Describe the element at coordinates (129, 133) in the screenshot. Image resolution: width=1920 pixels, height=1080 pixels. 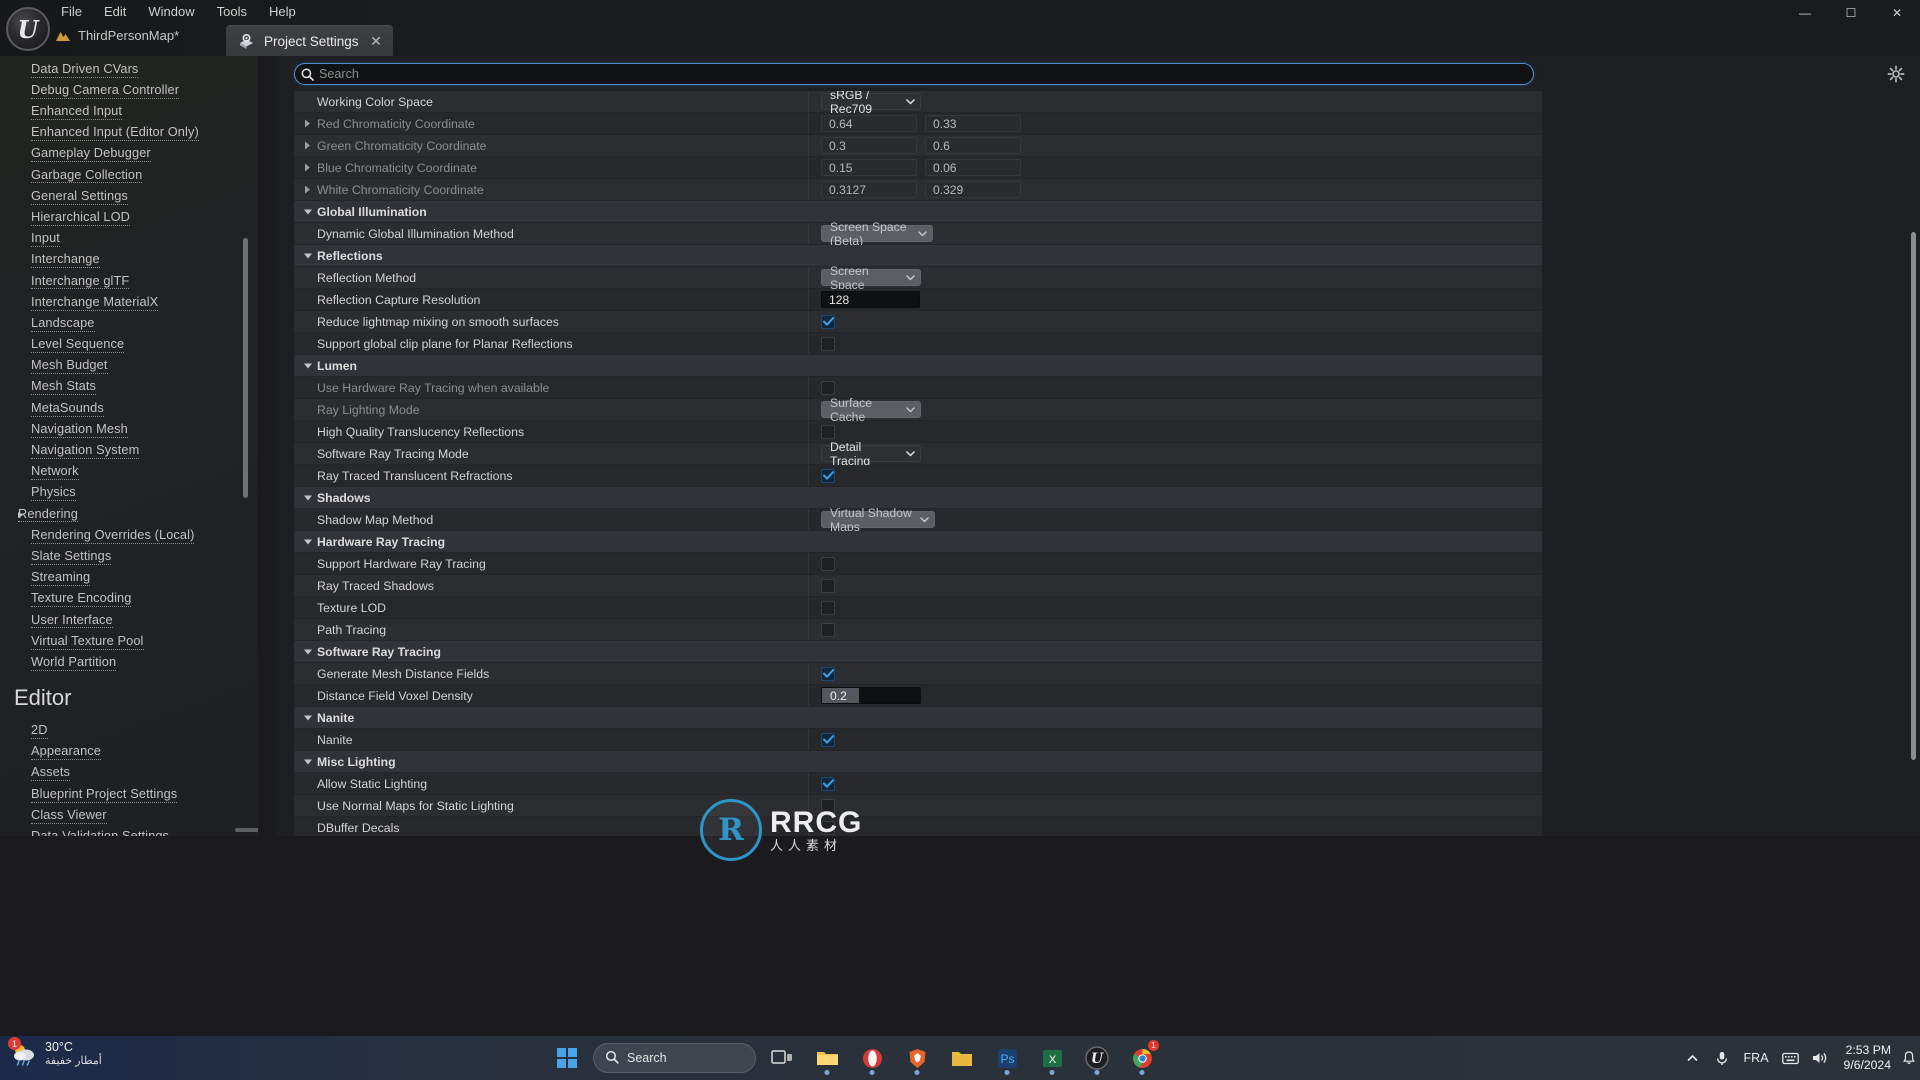
I see `sidebar-item-enhanced-input-editor-only: Enhanced Input (Editor Only)` at that location.